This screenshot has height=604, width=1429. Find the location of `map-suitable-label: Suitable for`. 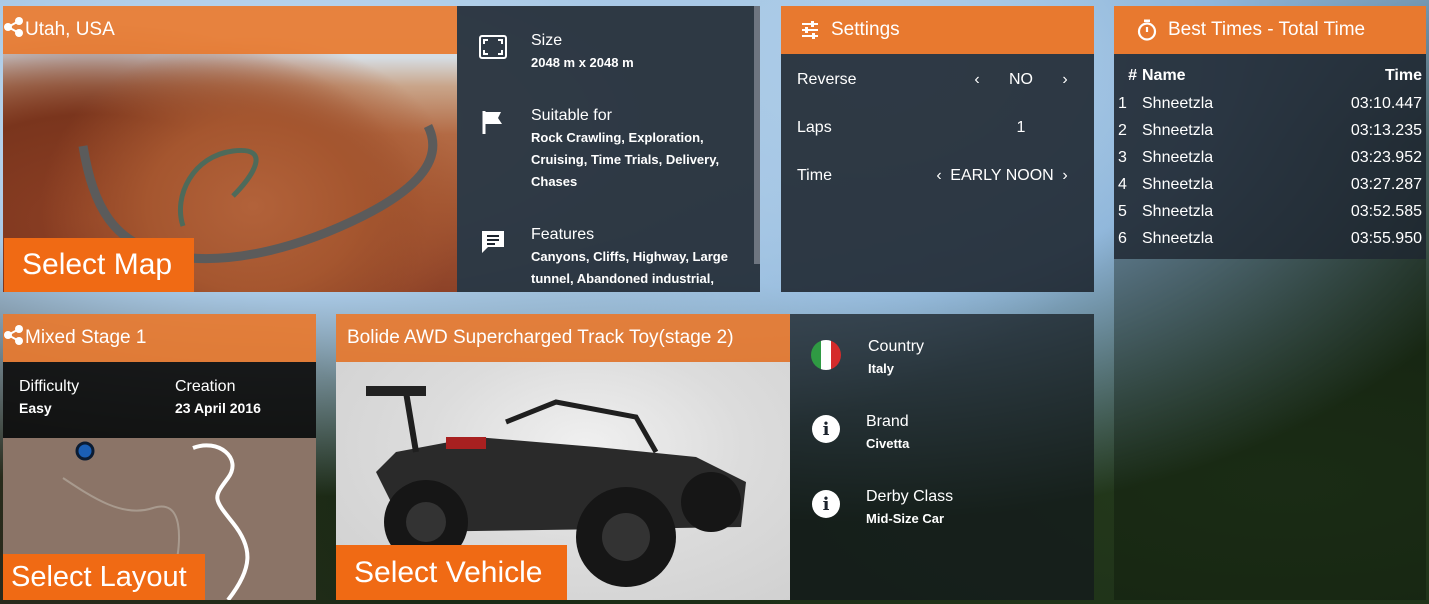

map-suitable-label: Suitable for is located at coordinates (571, 115).